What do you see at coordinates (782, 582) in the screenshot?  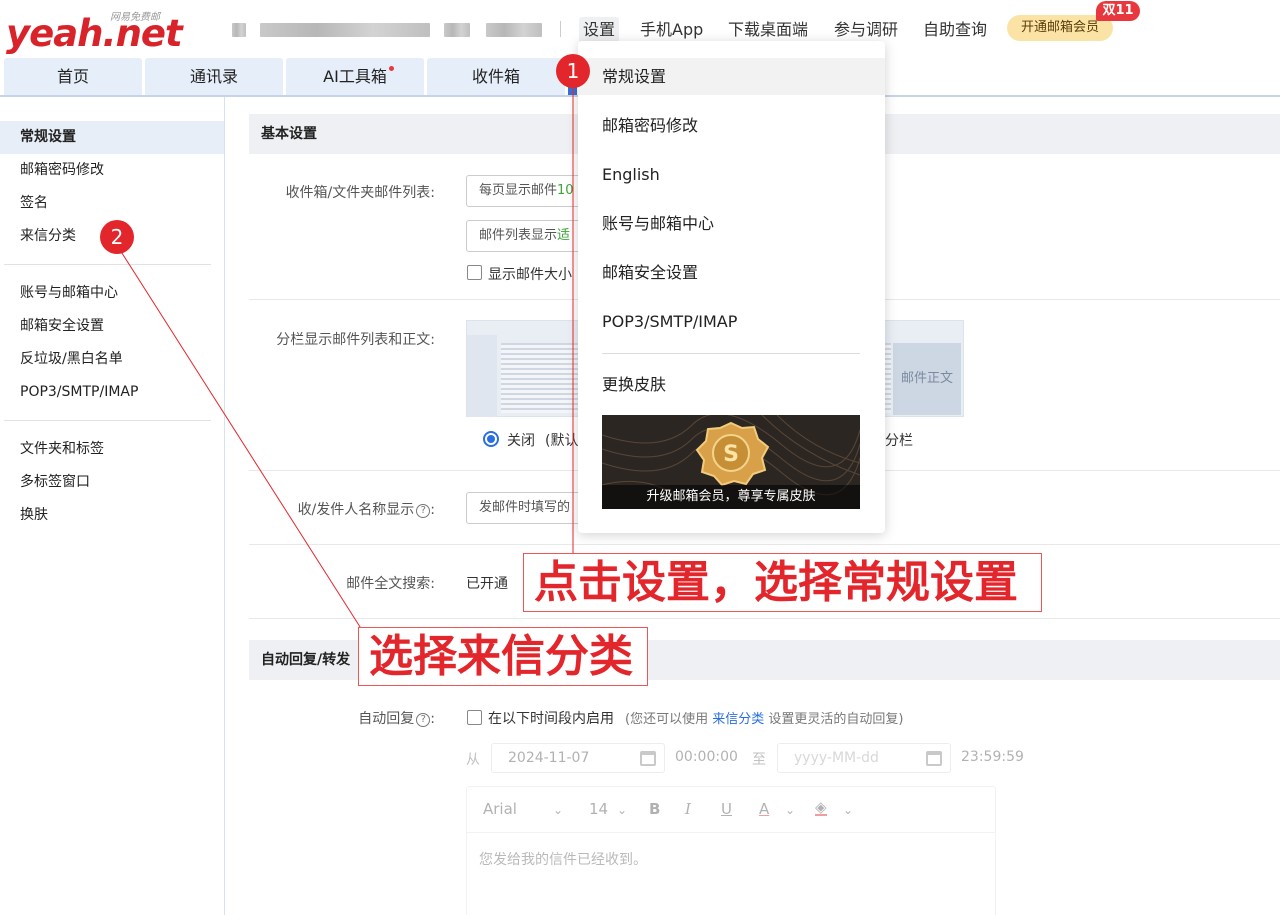 I see `callout-click-settings: 点击设置，选择常规设置` at bounding box center [782, 582].